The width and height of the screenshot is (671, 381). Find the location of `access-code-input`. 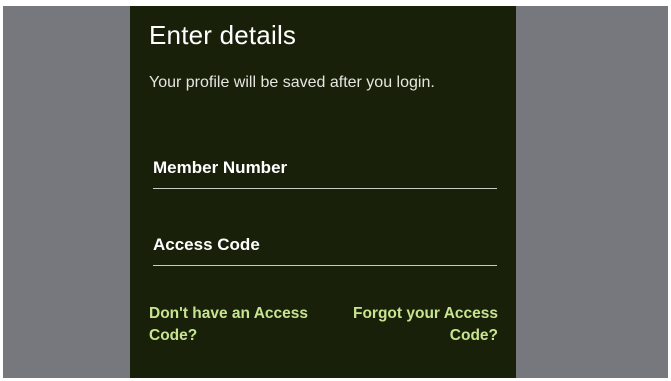

access-code-input is located at coordinates (325, 245).